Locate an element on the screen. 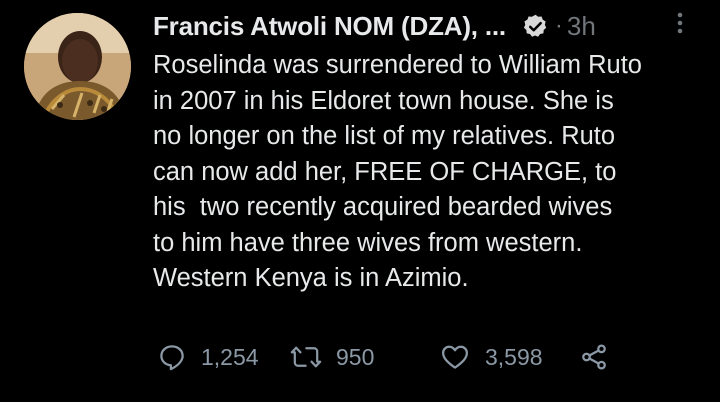  retweet-icon is located at coordinates (306, 357).